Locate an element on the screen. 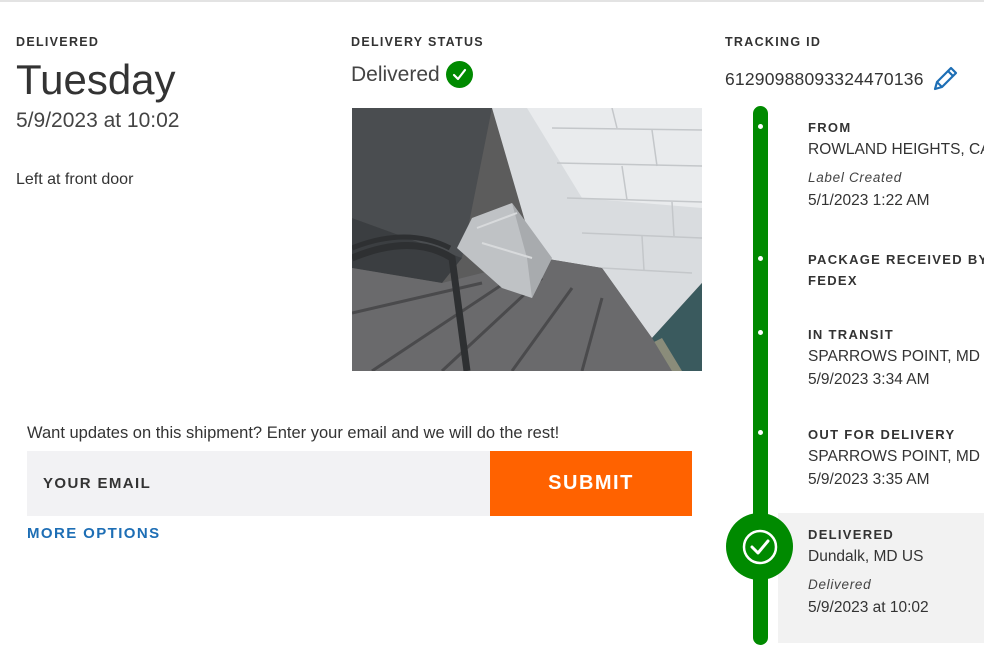 The height and width of the screenshot is (655, 984). delivery-datetime: 5/9/2023 at 10:02 is located at coordinates (98, 120).